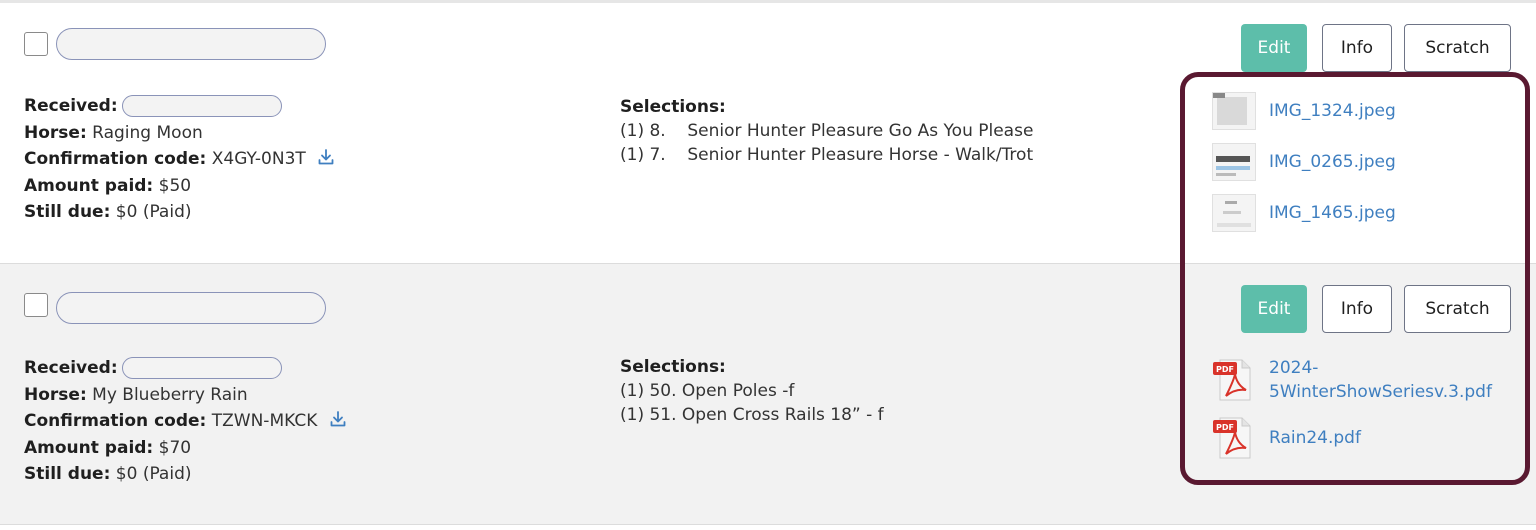  I want to click on horse-name: My Blueberry Rain, so click(170, 394).